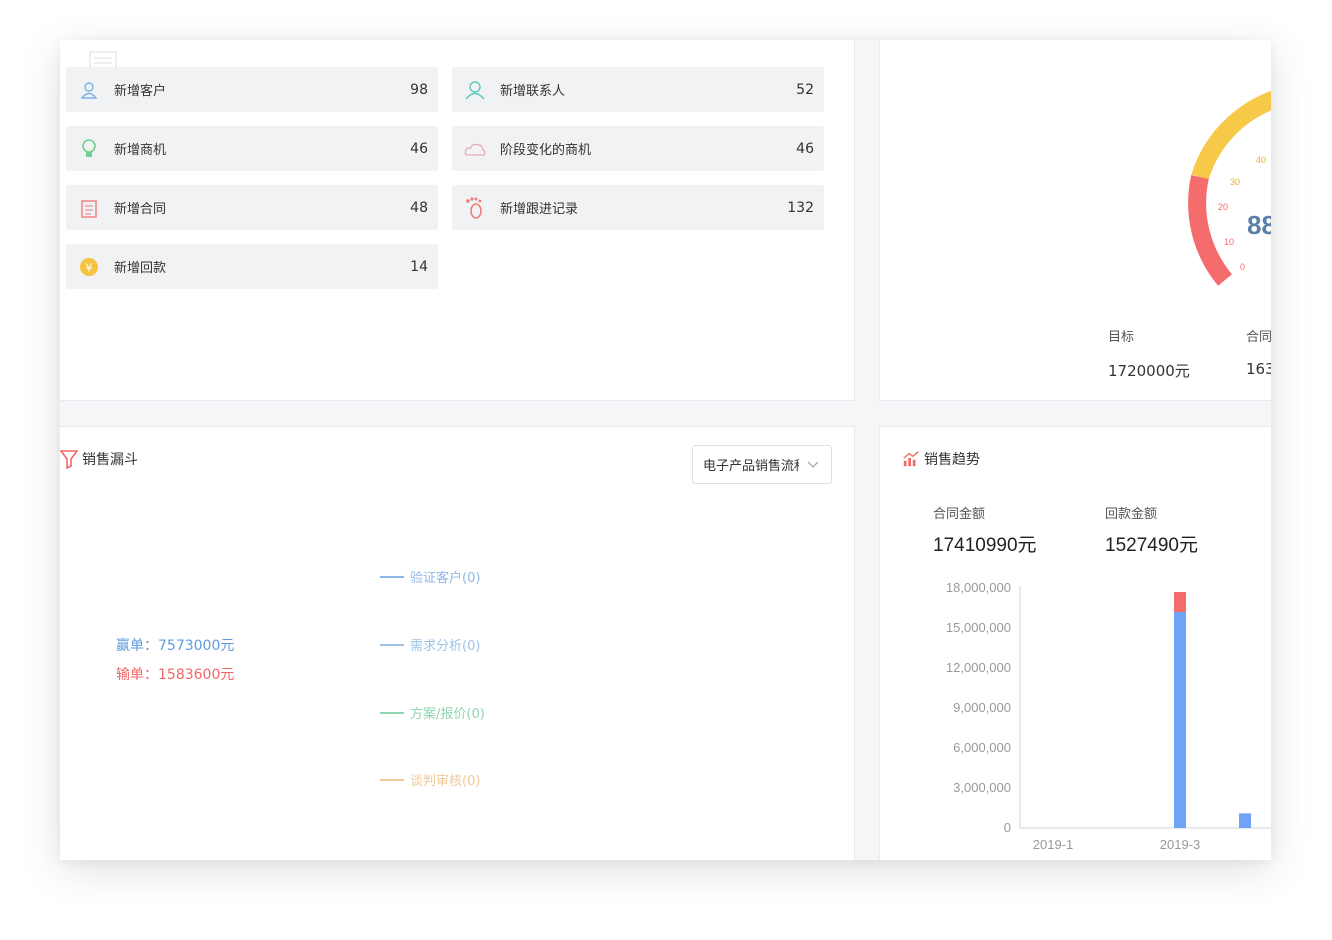  I want to click on funnel-stage-label: 验证客户(0), so click(445, 578).